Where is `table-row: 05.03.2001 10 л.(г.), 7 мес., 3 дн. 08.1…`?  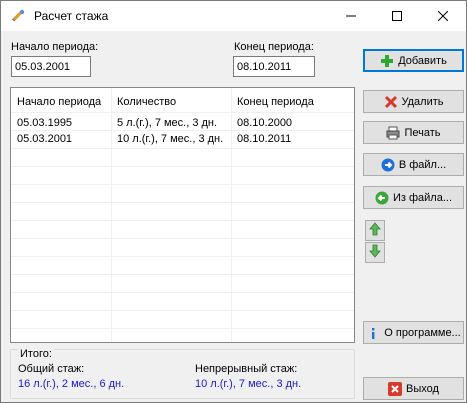 table-row: 05.03.2001 10 л.(г.), 7 мес., 3 дн. 08.1… is located at coordinates (182, 139).